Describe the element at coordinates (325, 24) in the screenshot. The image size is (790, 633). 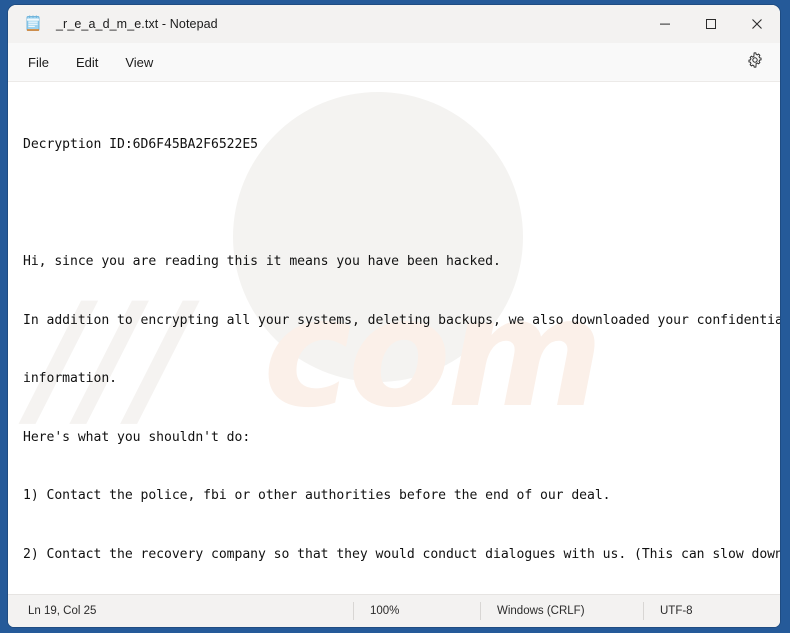
I see `title-bar-left: _r_e_a_d_m_e.txt - Notepad` at that location.